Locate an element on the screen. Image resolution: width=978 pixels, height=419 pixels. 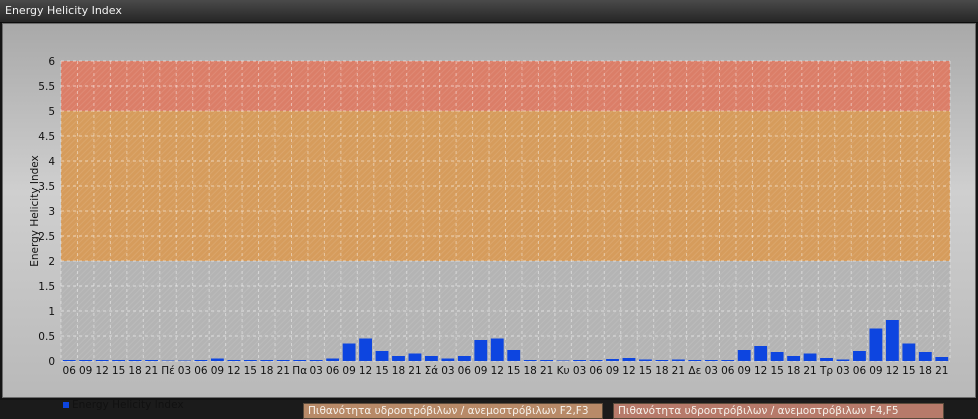
x-tick-label: Δε is located at coordinates (694, 371).